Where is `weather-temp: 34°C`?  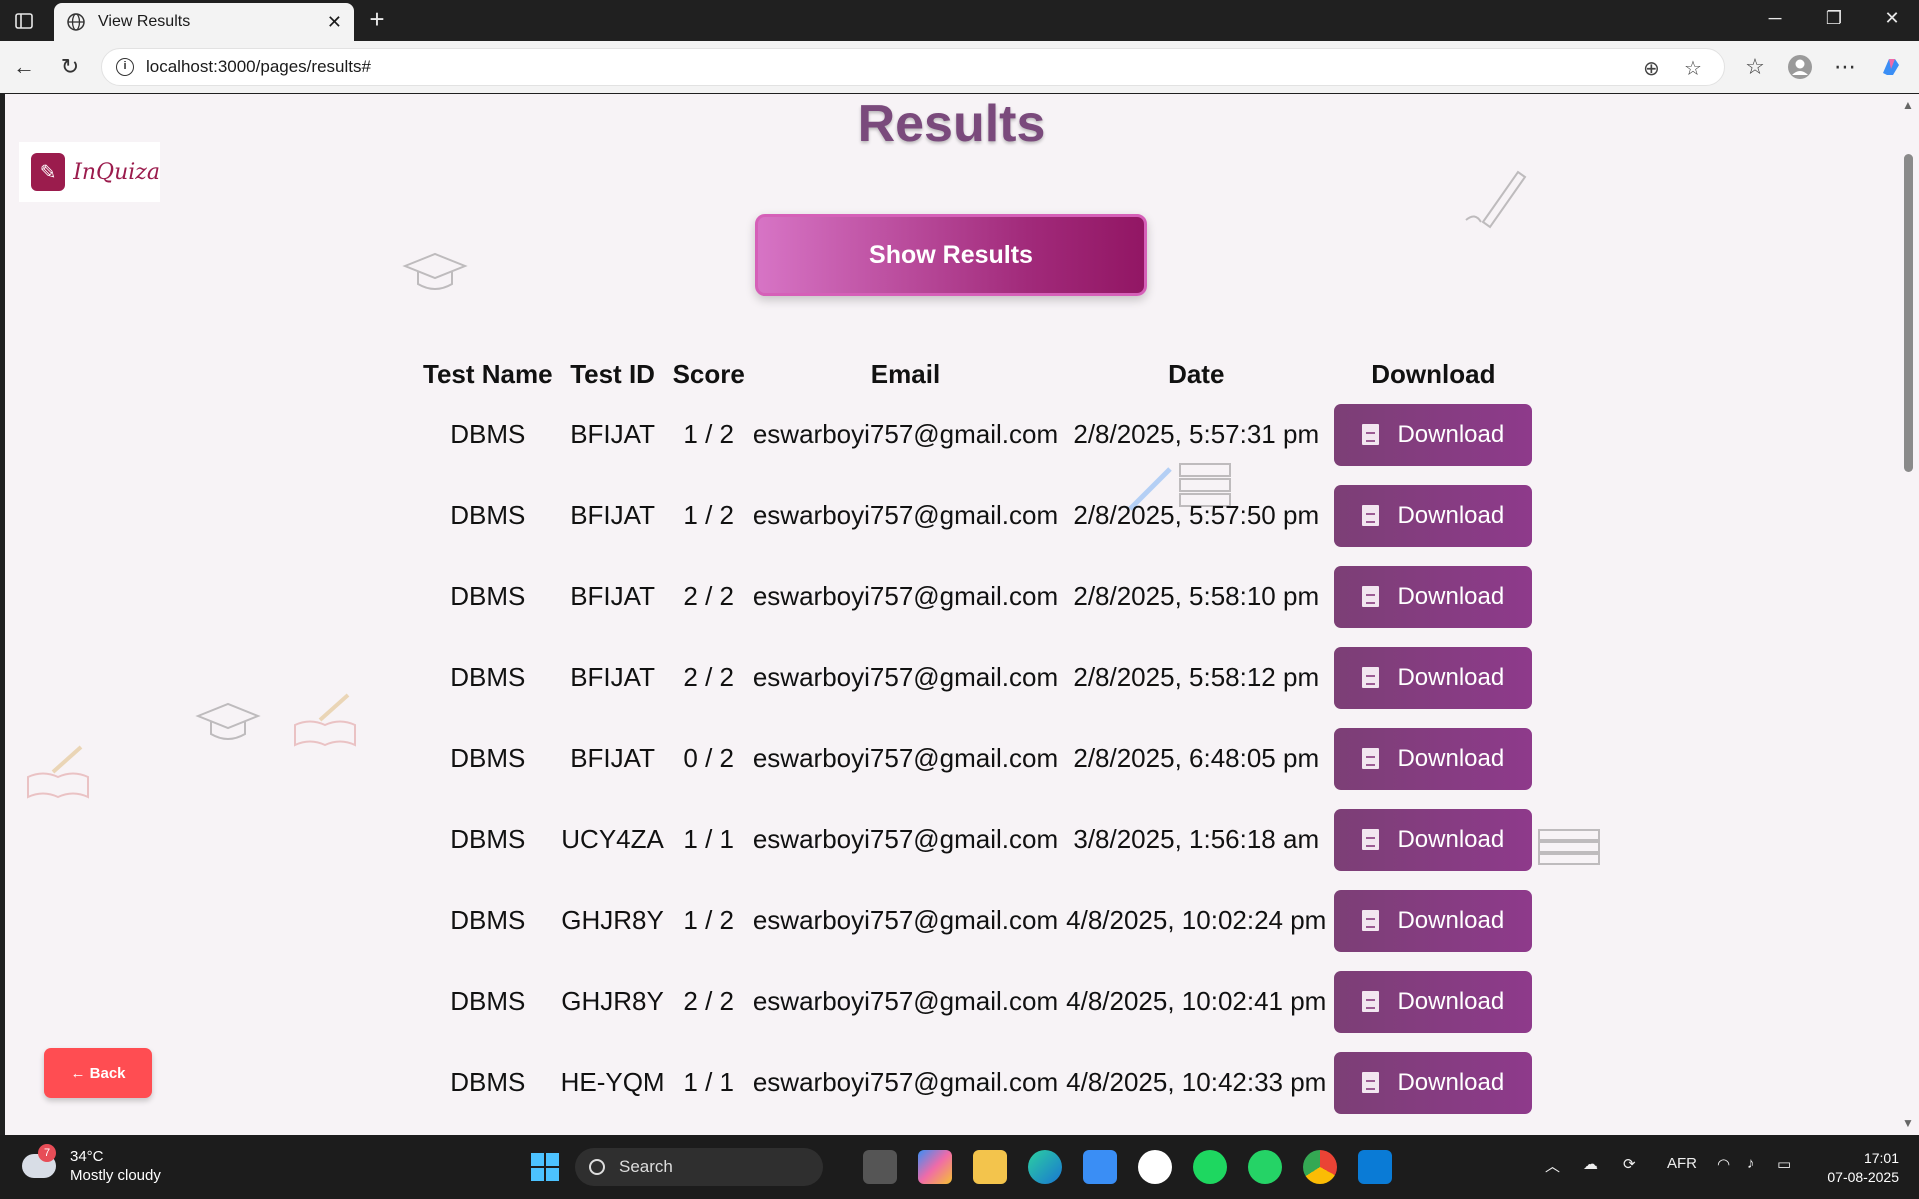
weather-temp: 34°C is located at coordinates (87, 1156).